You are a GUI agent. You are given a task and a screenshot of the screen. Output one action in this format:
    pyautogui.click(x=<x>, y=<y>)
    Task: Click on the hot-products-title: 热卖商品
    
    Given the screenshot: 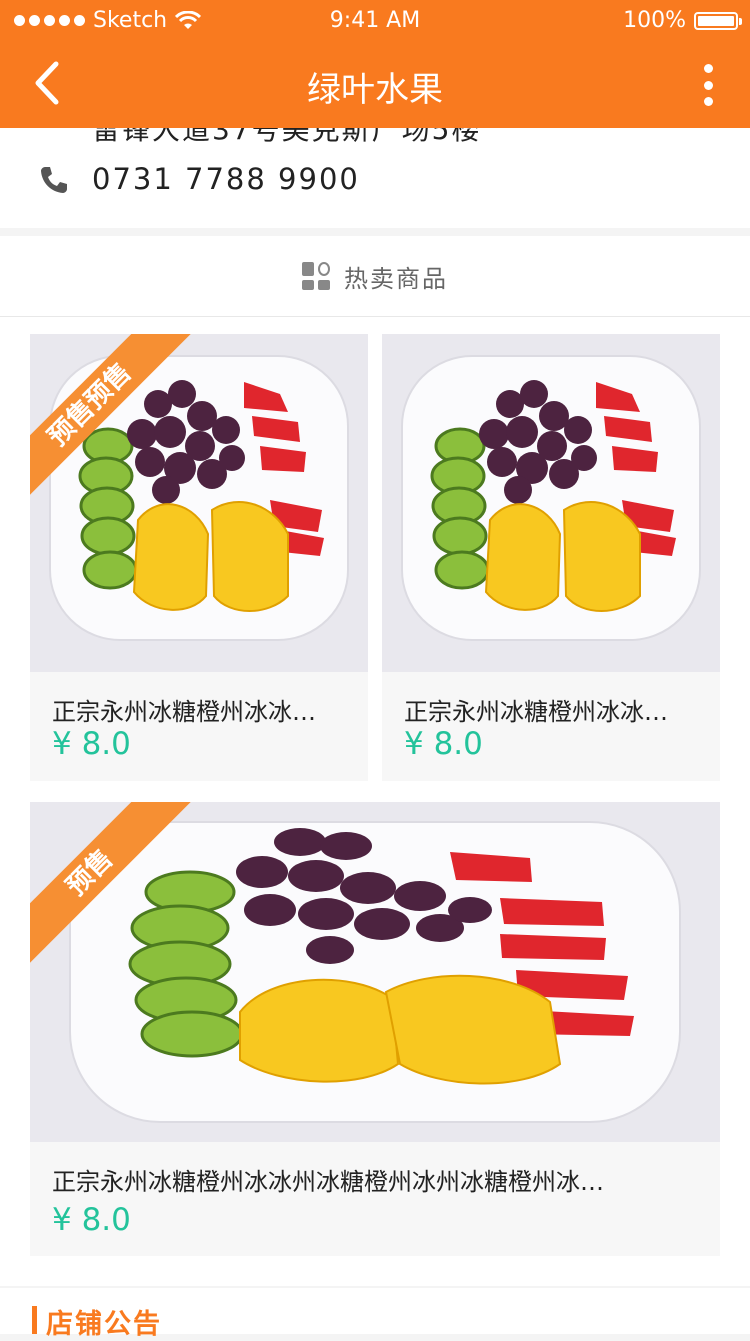 What is the action you would take?
    pyautogui.click(x=396, y=278)
    